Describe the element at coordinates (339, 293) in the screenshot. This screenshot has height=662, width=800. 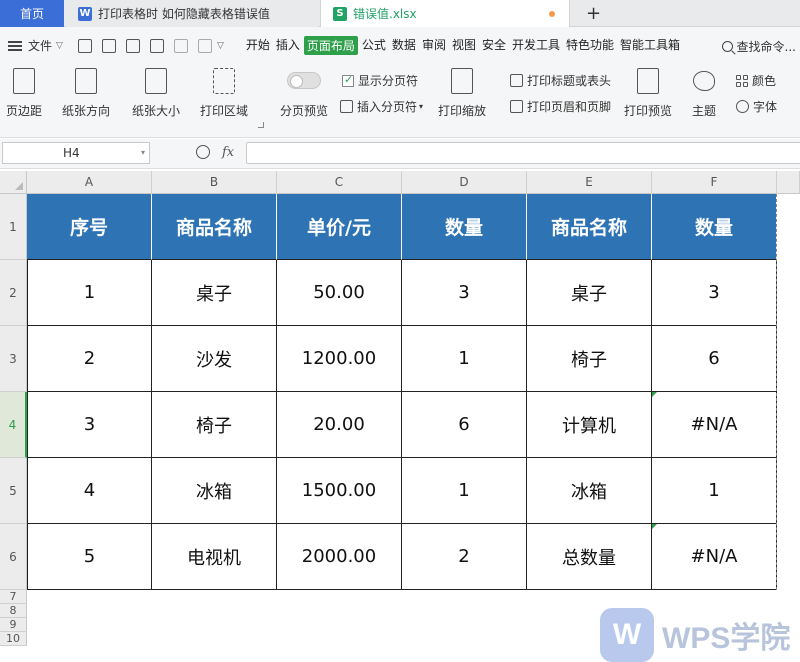
I see `table-cell: 50.00` at that location.